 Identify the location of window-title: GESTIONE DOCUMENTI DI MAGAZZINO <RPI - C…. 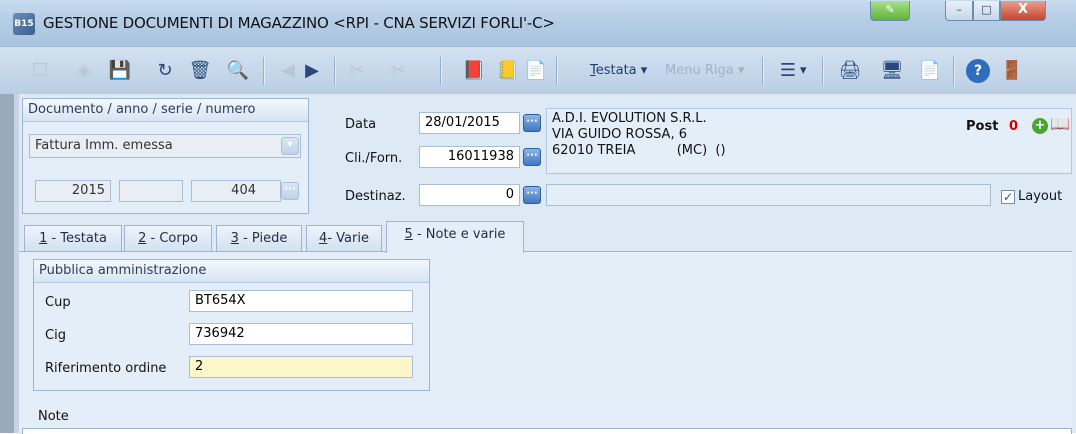
(299, 23).